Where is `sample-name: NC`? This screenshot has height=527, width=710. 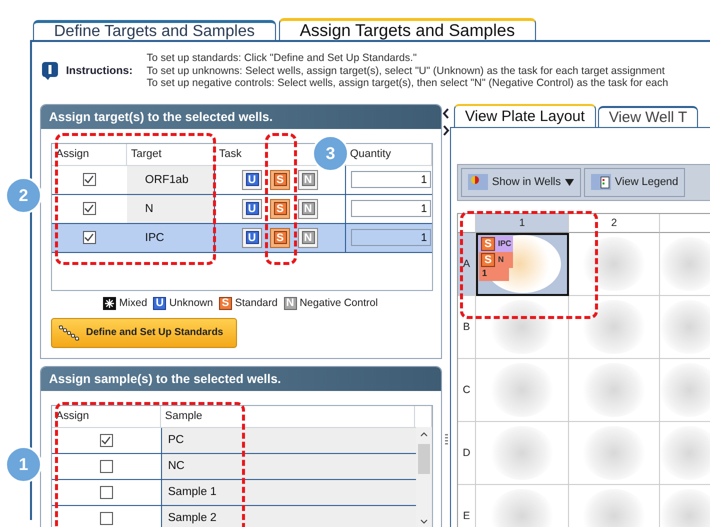 sample-name: NC is located at coordinates (288, 466).